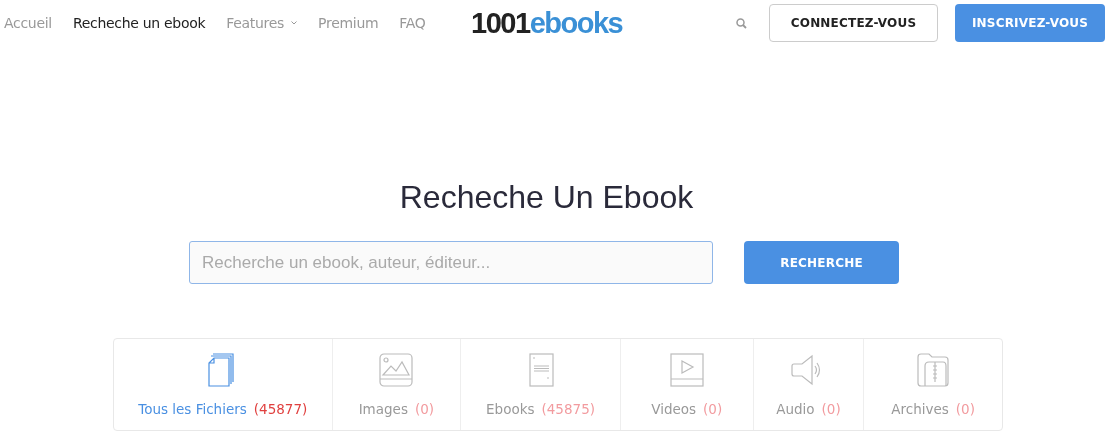 The height and width of the screenshot is (446, 1105). What do you see at coordinates (223, 384) in the screenshot?
I see `category-tab: Tous les Fichiers (45877)` at bounding box center [223, 384].